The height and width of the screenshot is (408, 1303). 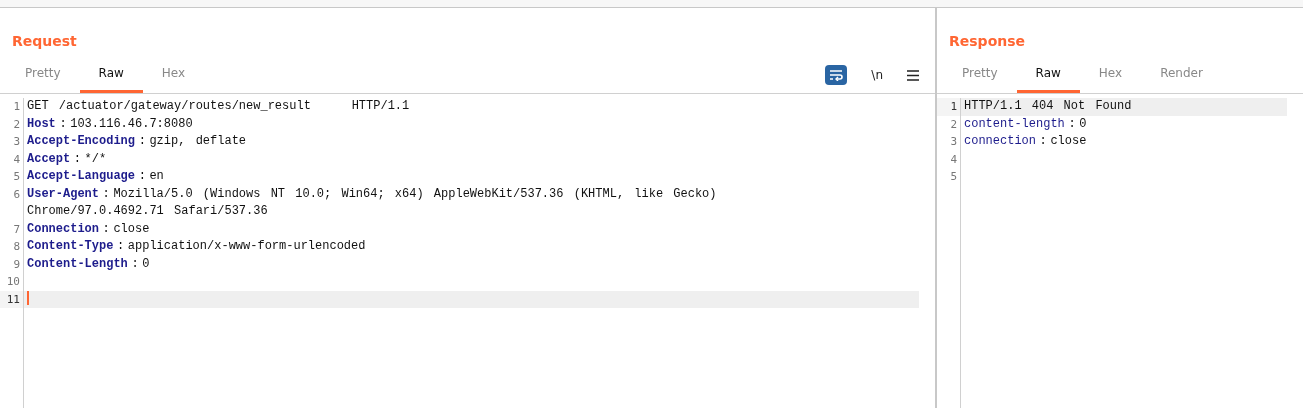 What do you see at coordinates (11, 299) in the screenshot?
I see `line-number: 11` at bounding box center [11, 299].